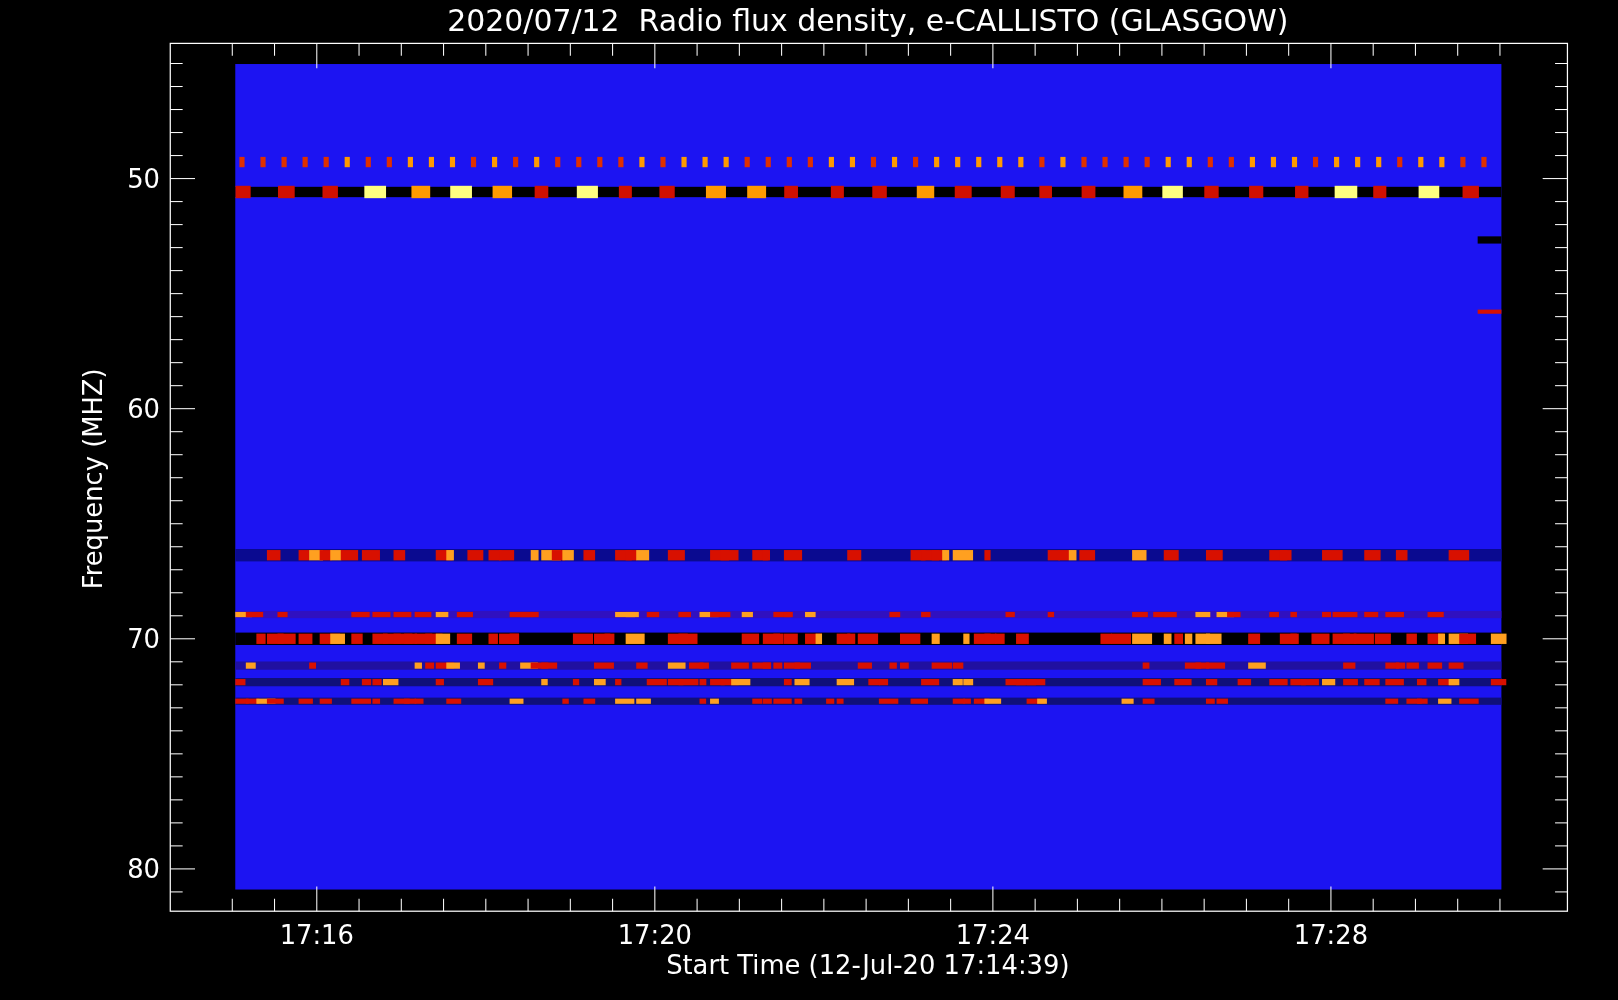 The height and width of the screenshot is (1000, 1618). What do you see at coordinates (143, 408) in the screenshot?
I see `tick-label: 60` at bounding box center [143, 408].